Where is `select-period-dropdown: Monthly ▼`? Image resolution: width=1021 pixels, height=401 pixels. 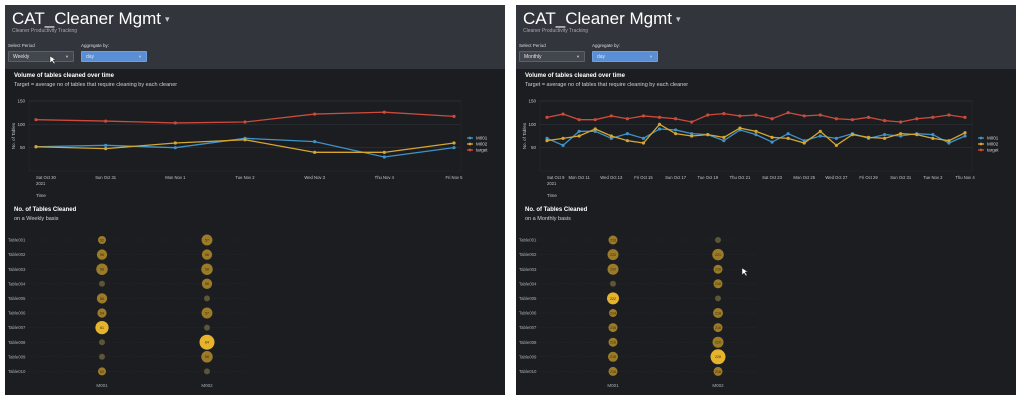 select-period-dropdown: Monthly ▼ is located at coordinates (552, 56).